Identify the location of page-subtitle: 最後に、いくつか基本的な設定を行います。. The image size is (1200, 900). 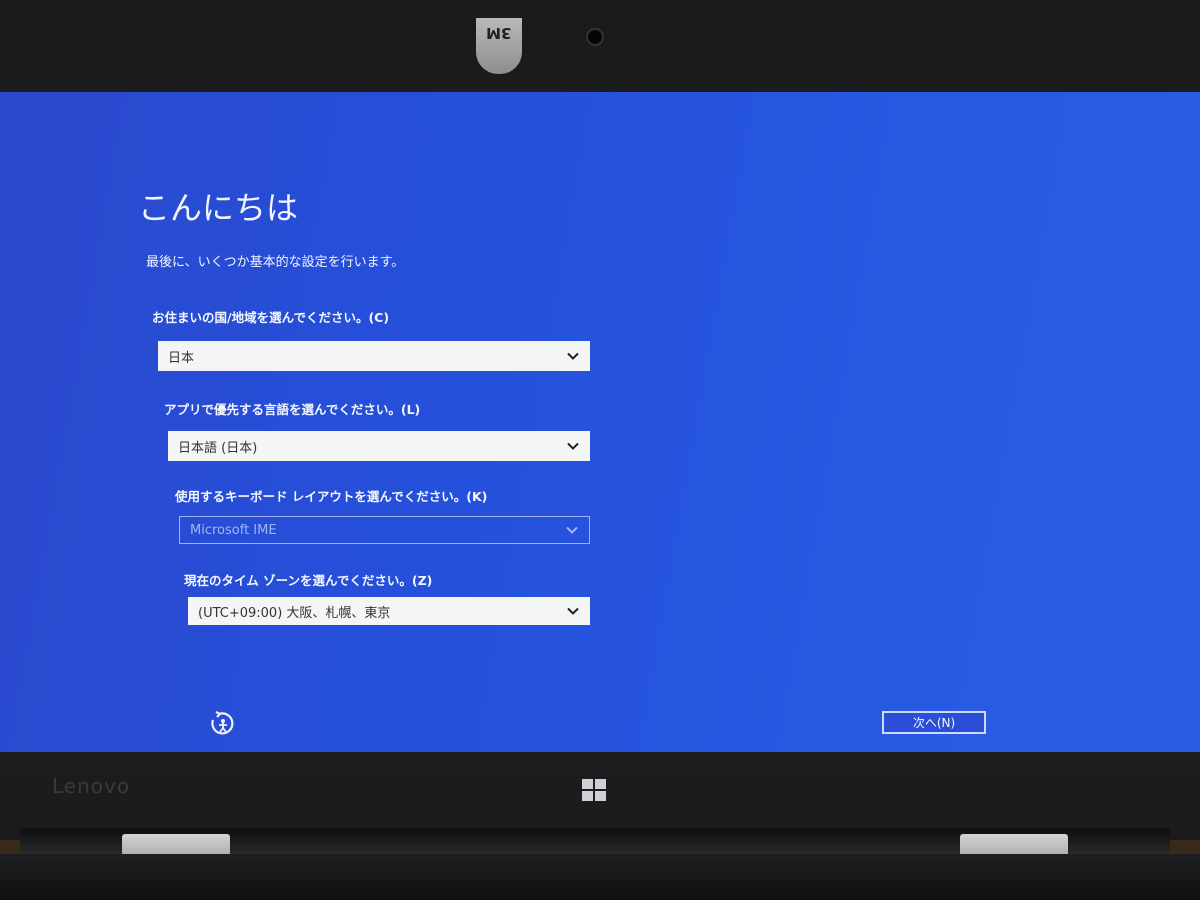
(275, 262).